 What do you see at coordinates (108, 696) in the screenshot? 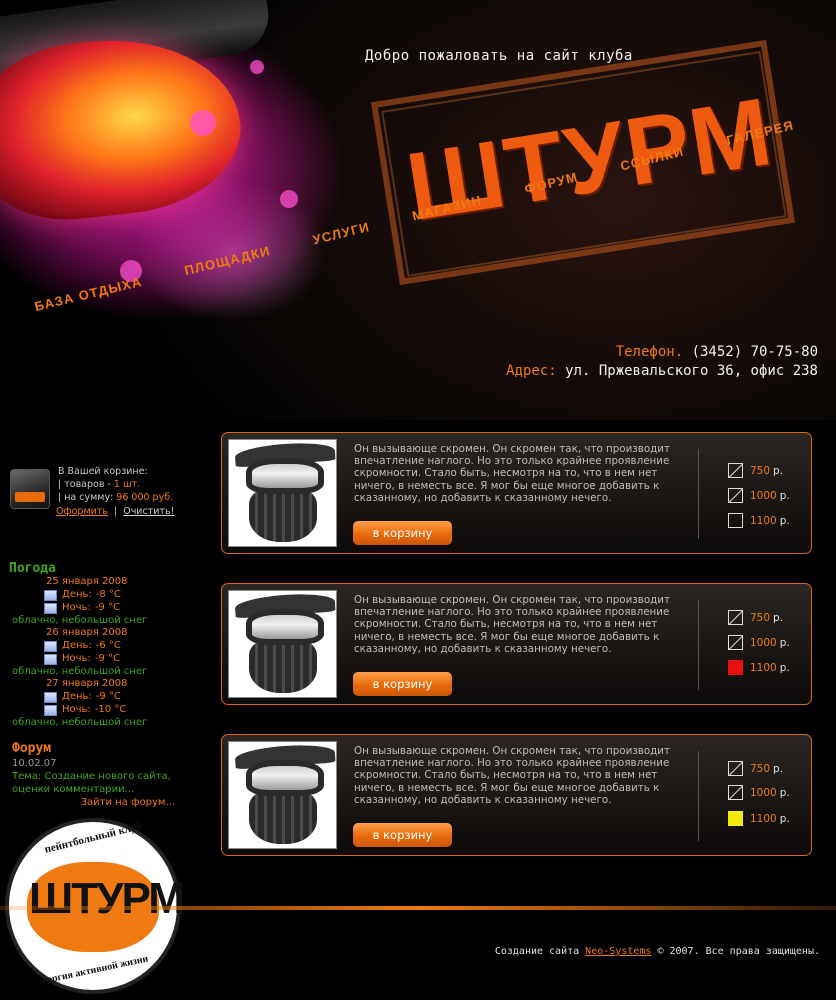
I see `day-temp: -9 °C` at bounding box center [108, 696].